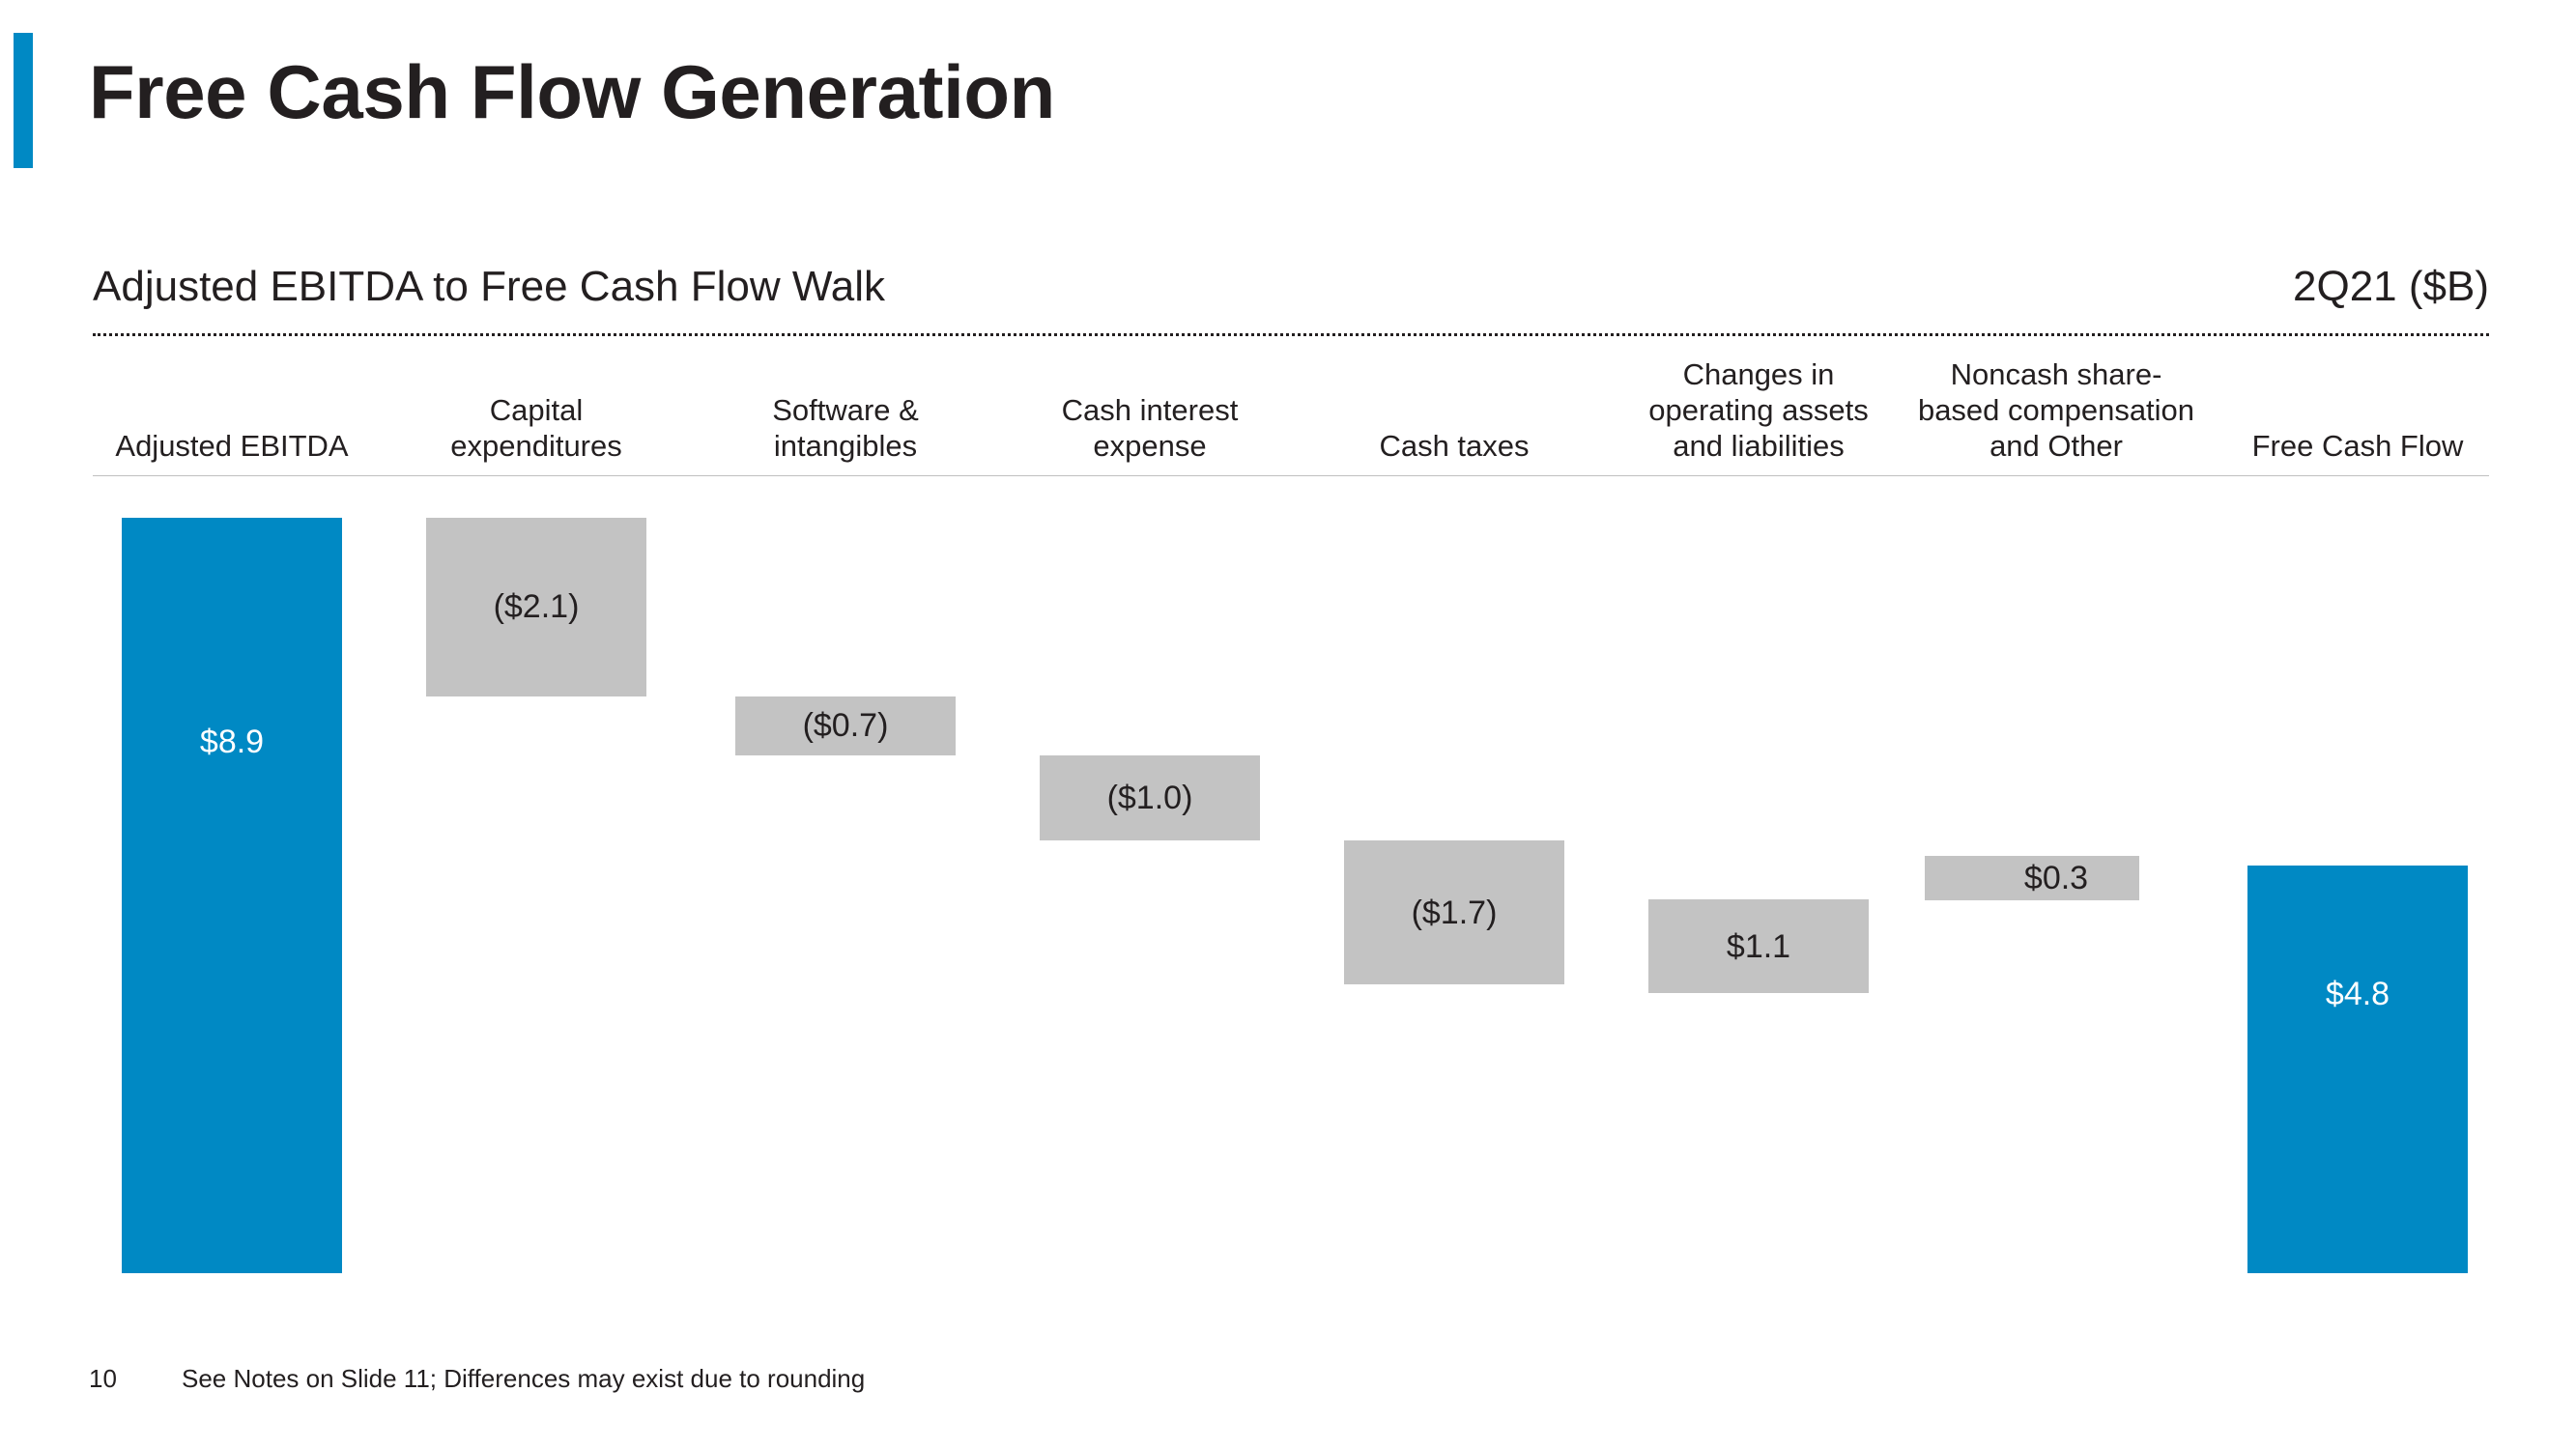 The width and height of the screenshot is (2576, 1449). What do you see at coordinates (2056, 878) in the screenshot?
I see `waterfall-bar-value-label: $0.3` at bounding box center [2056, 878].